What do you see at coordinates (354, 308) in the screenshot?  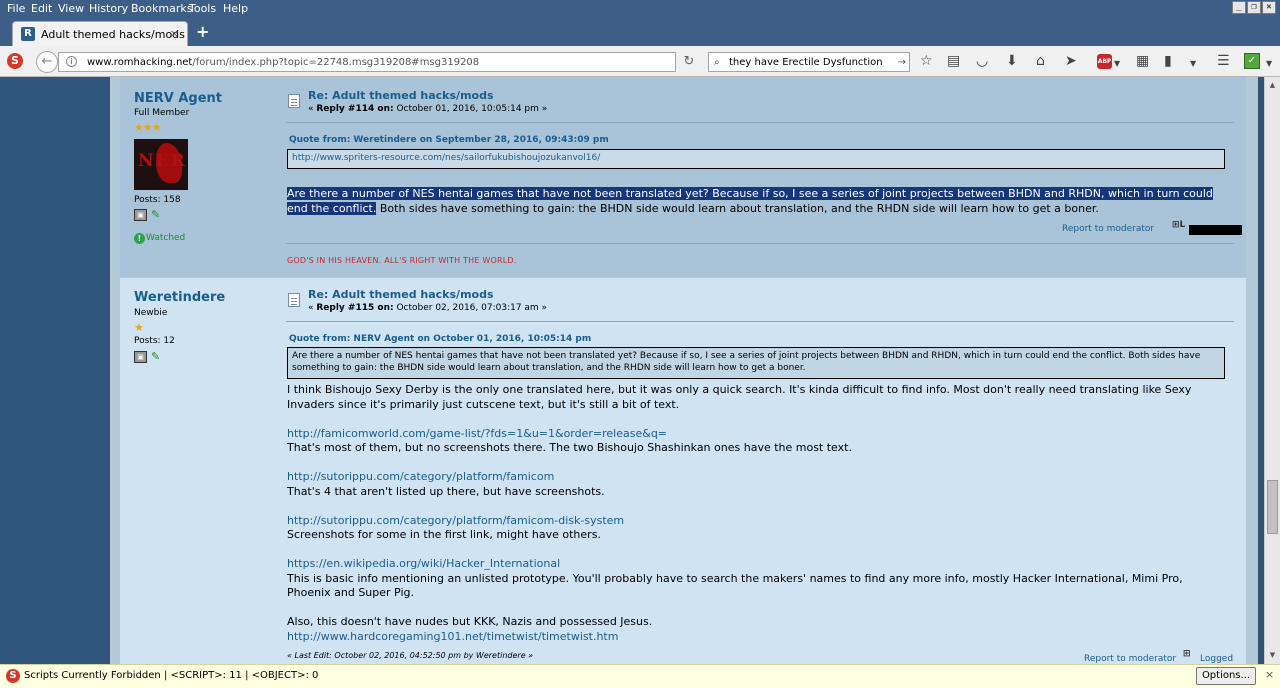 I see `reply-number: Reply #115 on:` at bounding box center [354, 308].